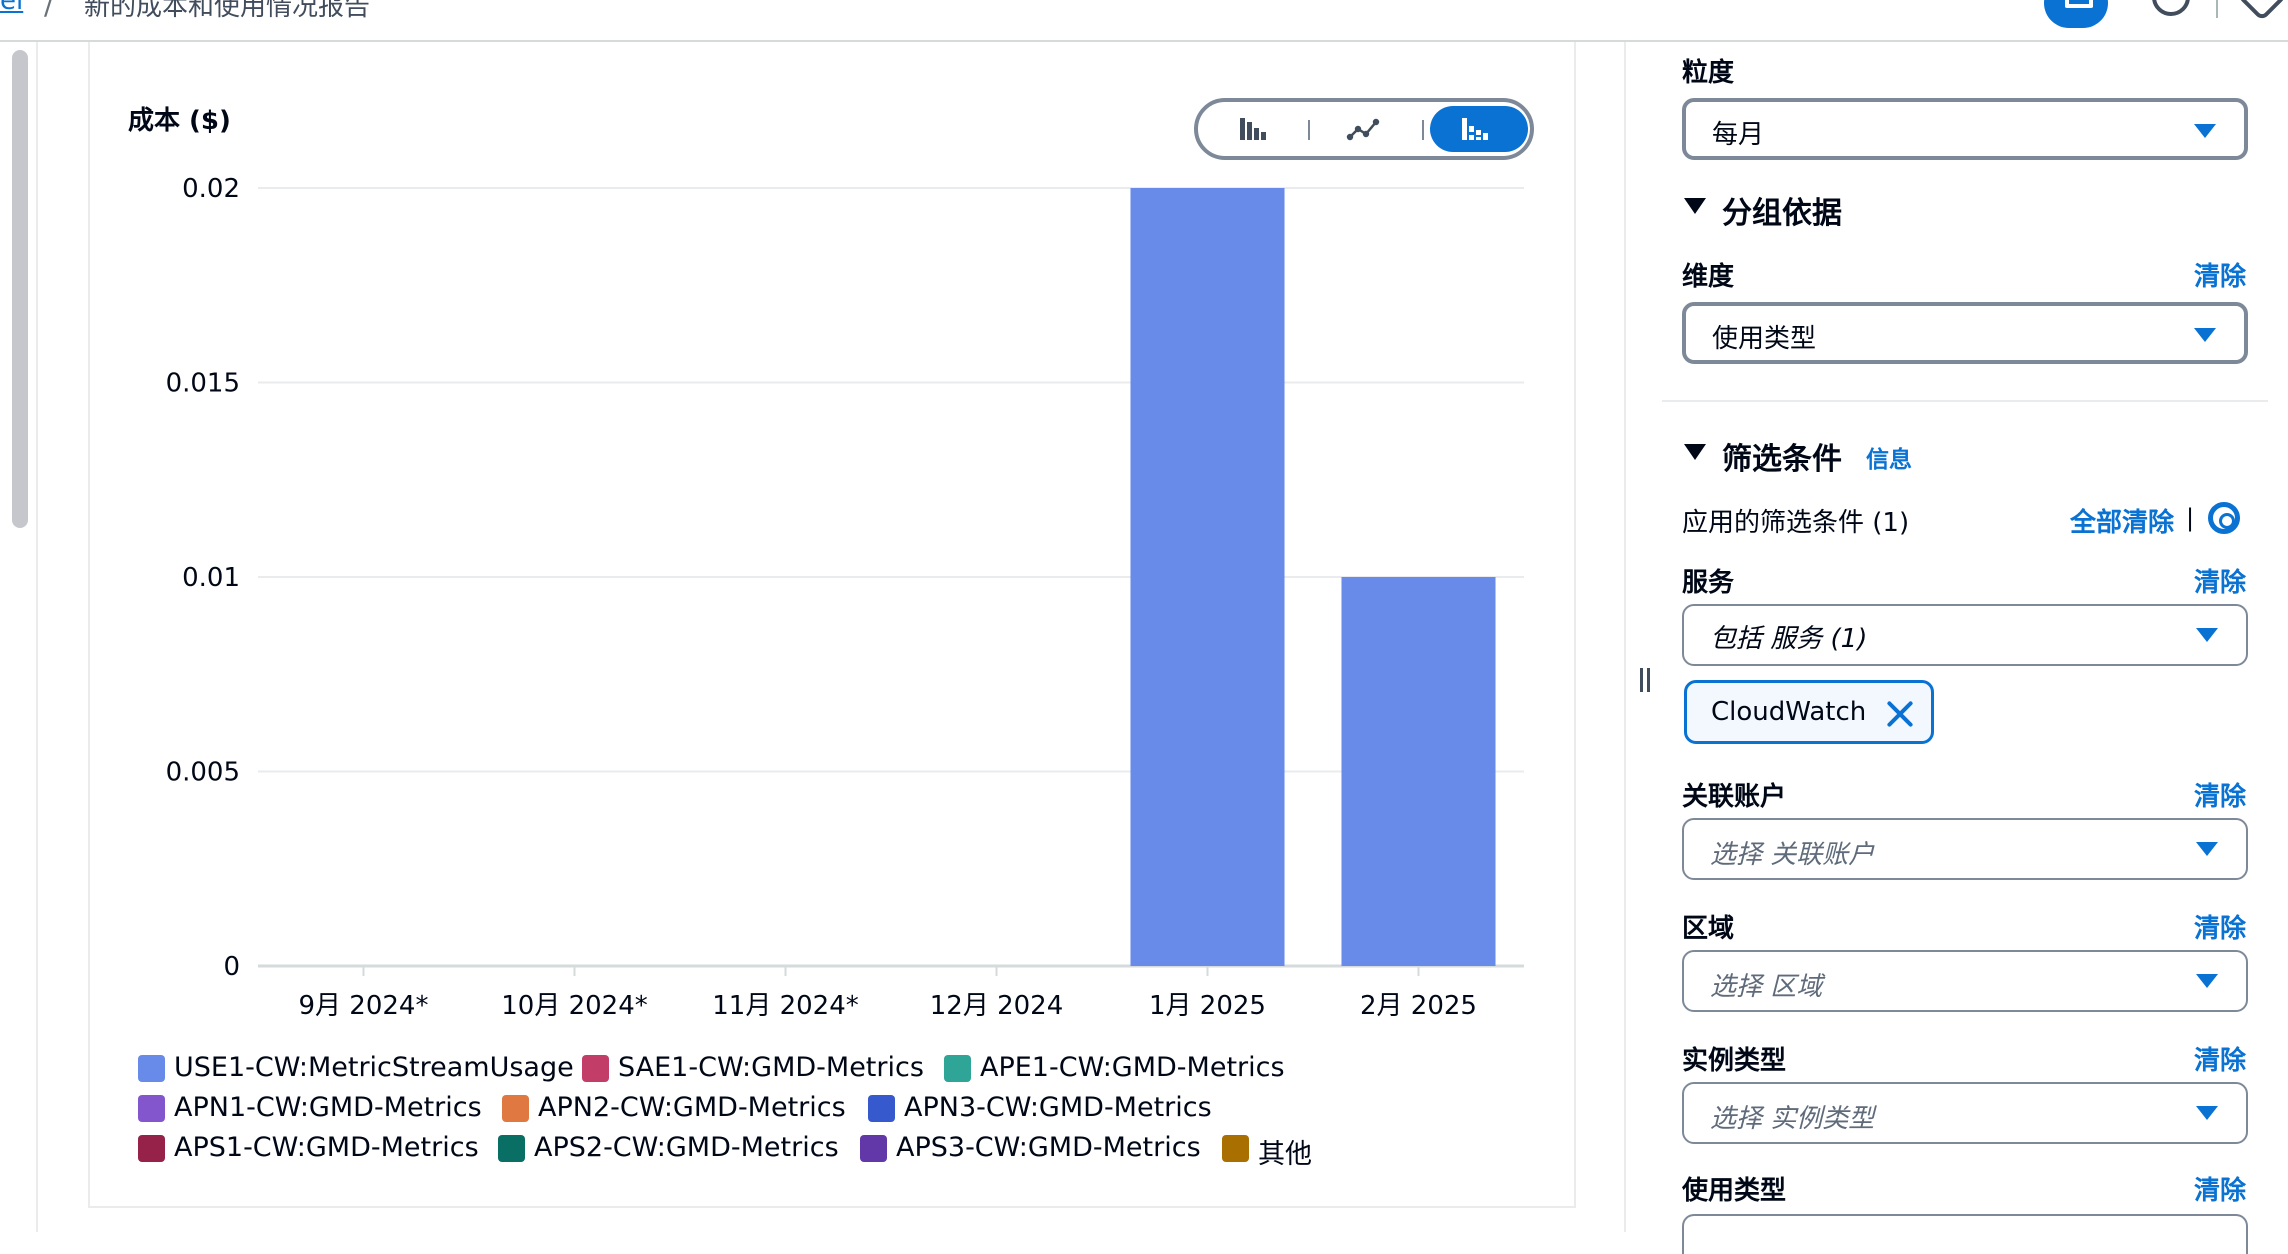 Image resolution: width=2288 pixels, height=1254 pixels. I want to click on granularity-select: 每月, so click(1965, 129).